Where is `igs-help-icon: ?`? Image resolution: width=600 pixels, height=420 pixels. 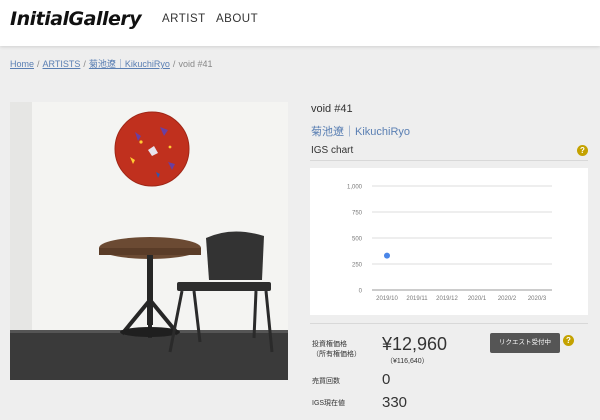
igs-help-icon: ? is located at coordinates (582, 150).